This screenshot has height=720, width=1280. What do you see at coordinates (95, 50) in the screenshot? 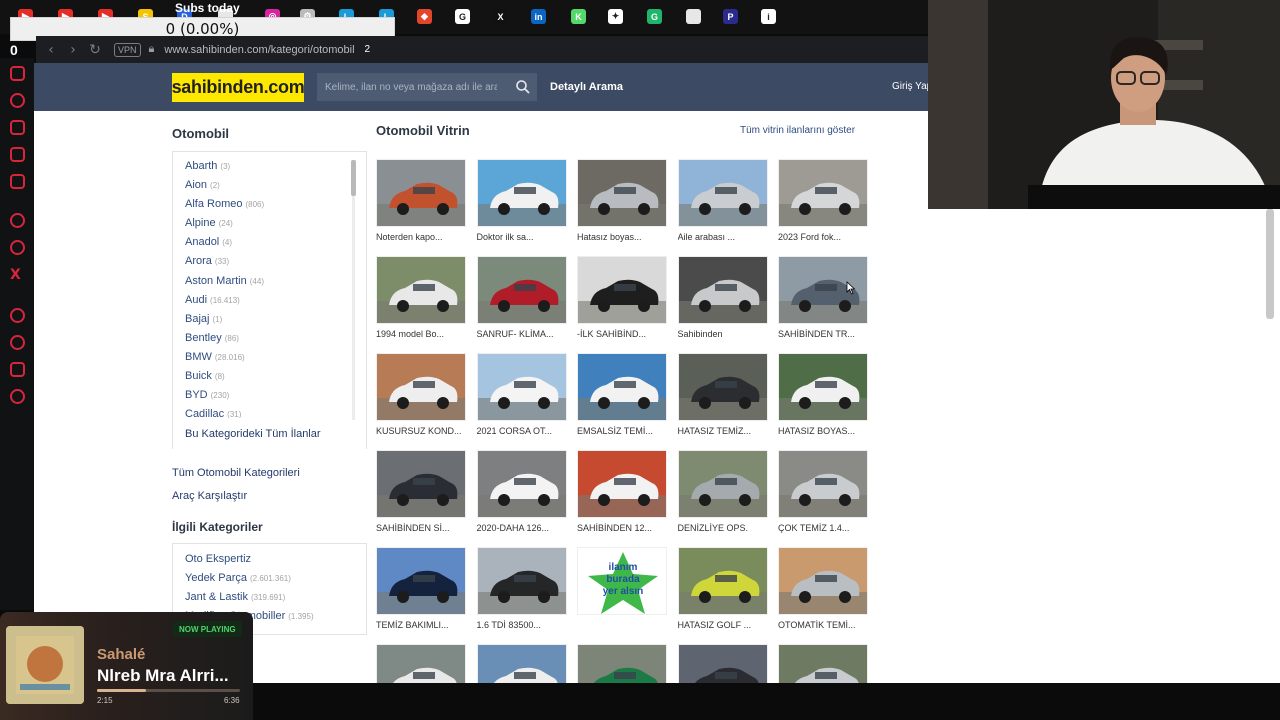
I see `reload-icon: ↻` at bounding box center [95, 50].